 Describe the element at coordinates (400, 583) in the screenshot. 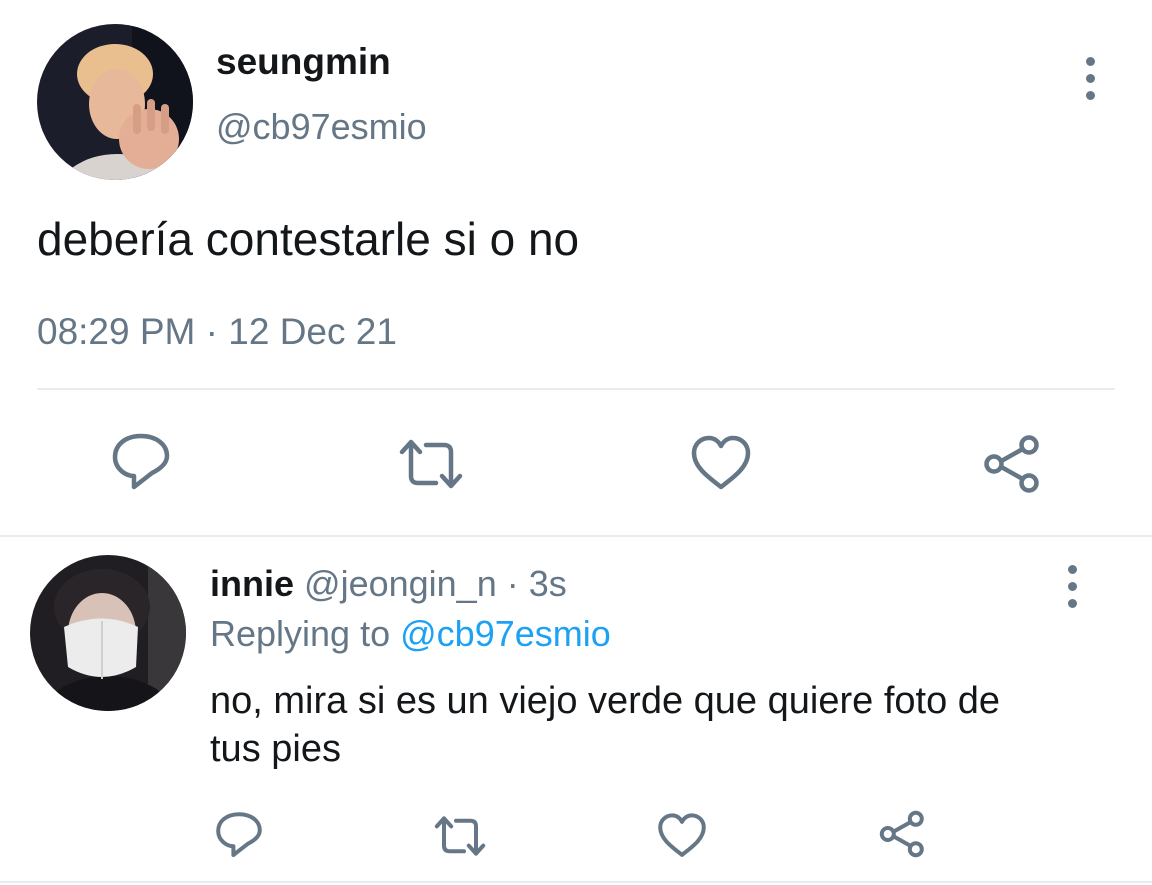

I see `reply-handle: @jeongin_n` at that location.